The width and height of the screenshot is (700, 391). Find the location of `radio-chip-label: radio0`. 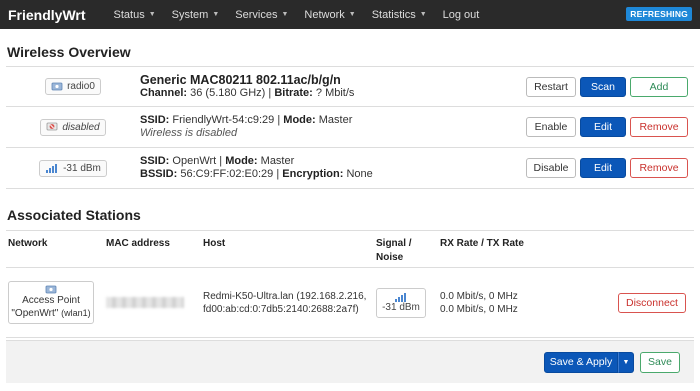

radio-chip-label: radio0 is located at coordinates (81, 86).